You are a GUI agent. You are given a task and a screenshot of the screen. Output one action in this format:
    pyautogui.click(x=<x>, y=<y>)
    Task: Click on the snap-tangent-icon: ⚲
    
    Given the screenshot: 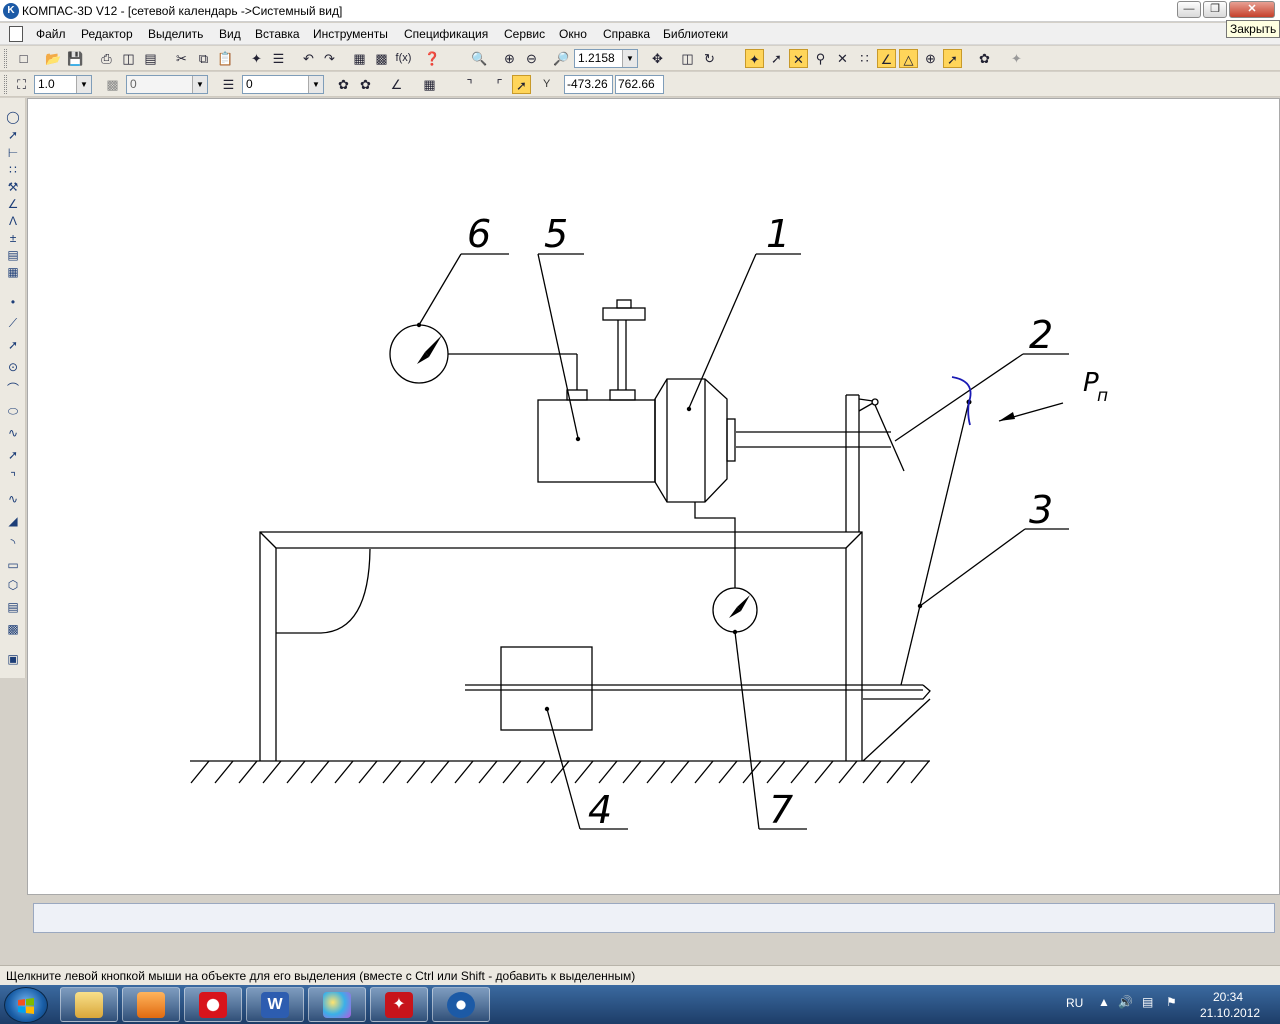 What is the action you would take?
    pyautogui.click(x=820, y=58)
    